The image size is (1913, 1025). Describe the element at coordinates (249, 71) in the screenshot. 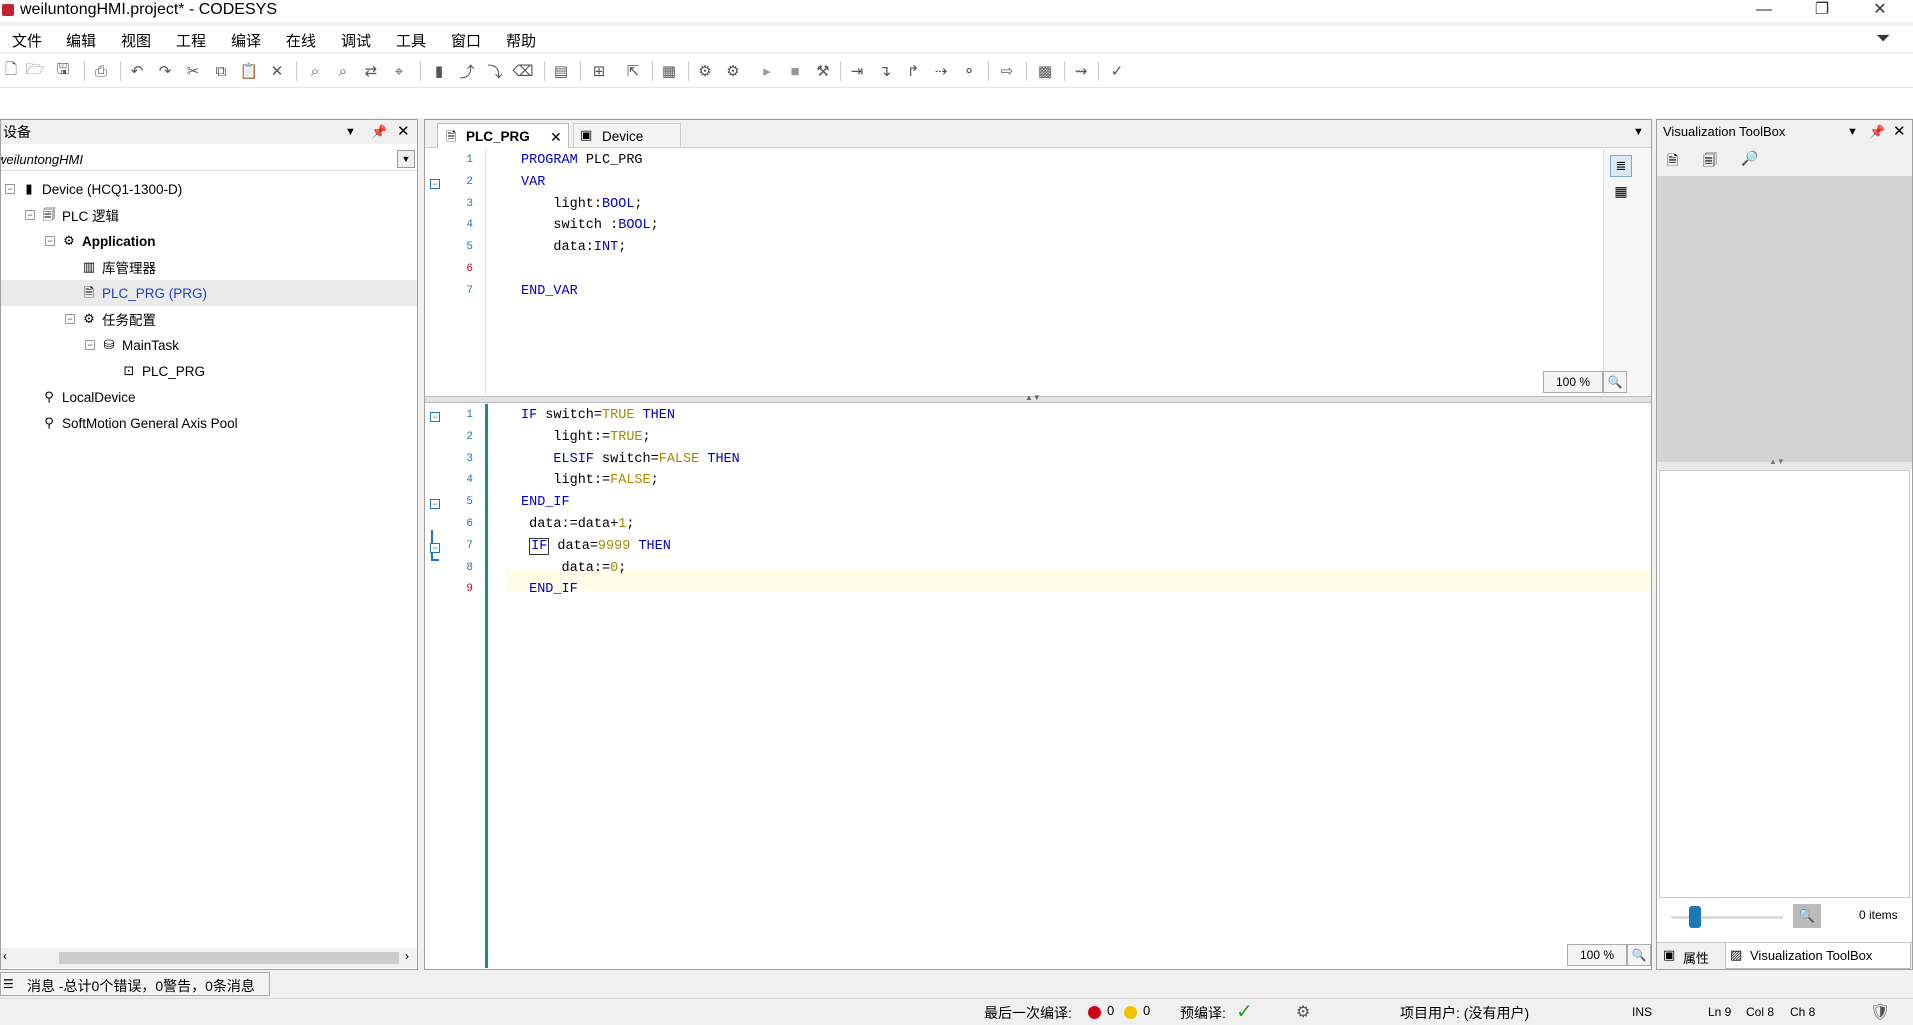

I see `paste-icon: 📋` at that location.